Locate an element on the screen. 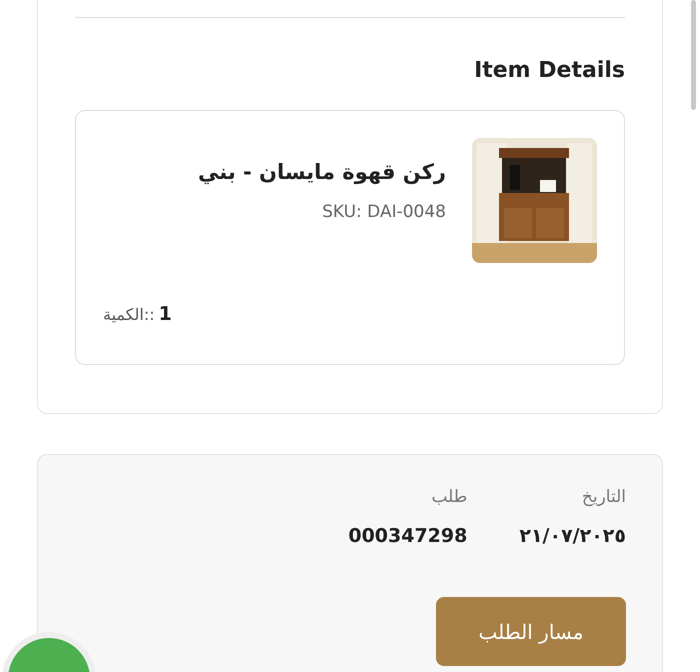 The width and height of the screenshot is (700, 672). track-order-button: مسار الطلب is located at coordinates (531, 631).